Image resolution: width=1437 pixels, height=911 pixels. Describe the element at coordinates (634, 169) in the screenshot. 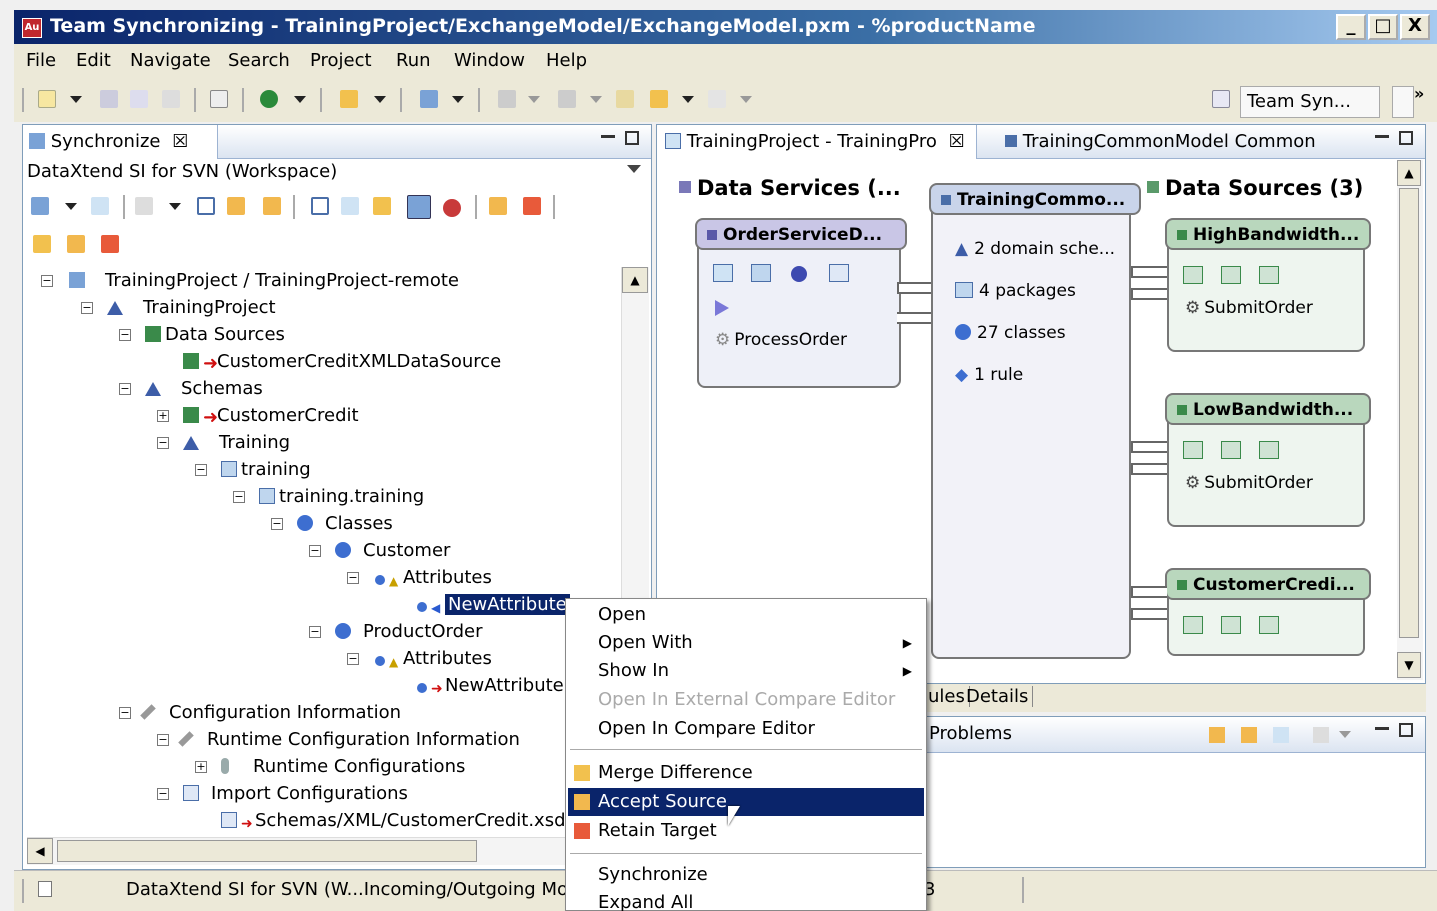

I see `view-menu-icon` at that location.